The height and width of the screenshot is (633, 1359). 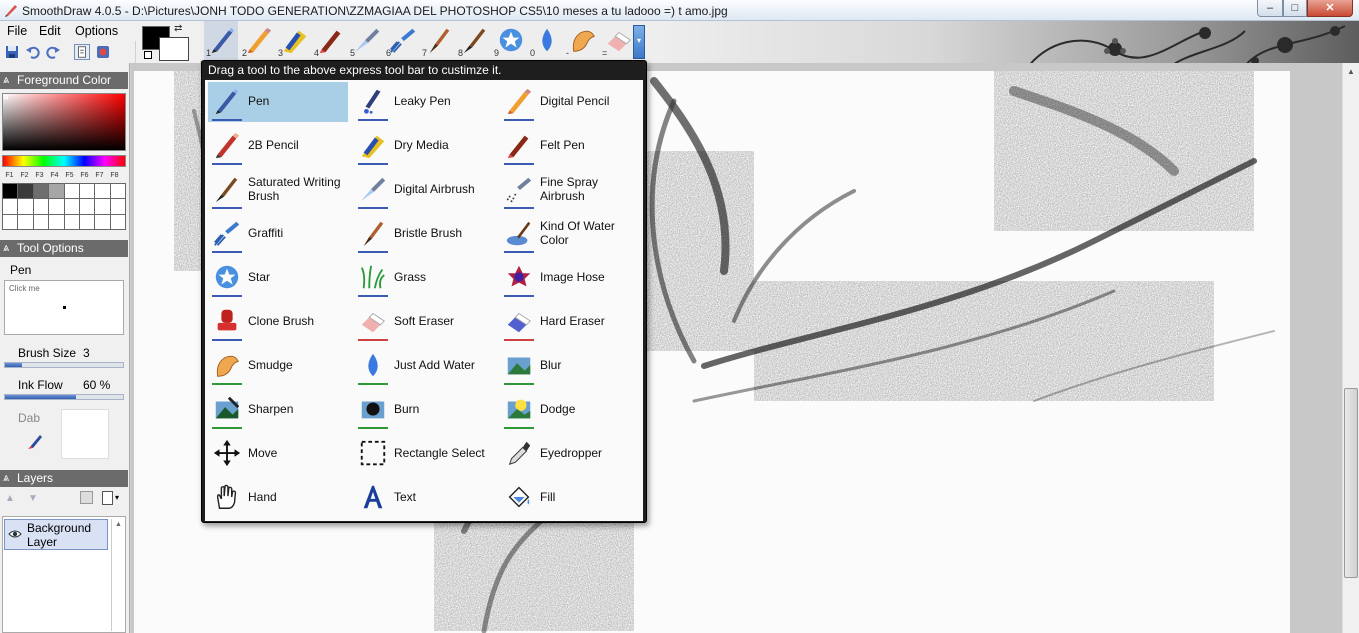 I want to click on tool-digital-airbrush: Digital Airbrush, so click(x=424, y=190).